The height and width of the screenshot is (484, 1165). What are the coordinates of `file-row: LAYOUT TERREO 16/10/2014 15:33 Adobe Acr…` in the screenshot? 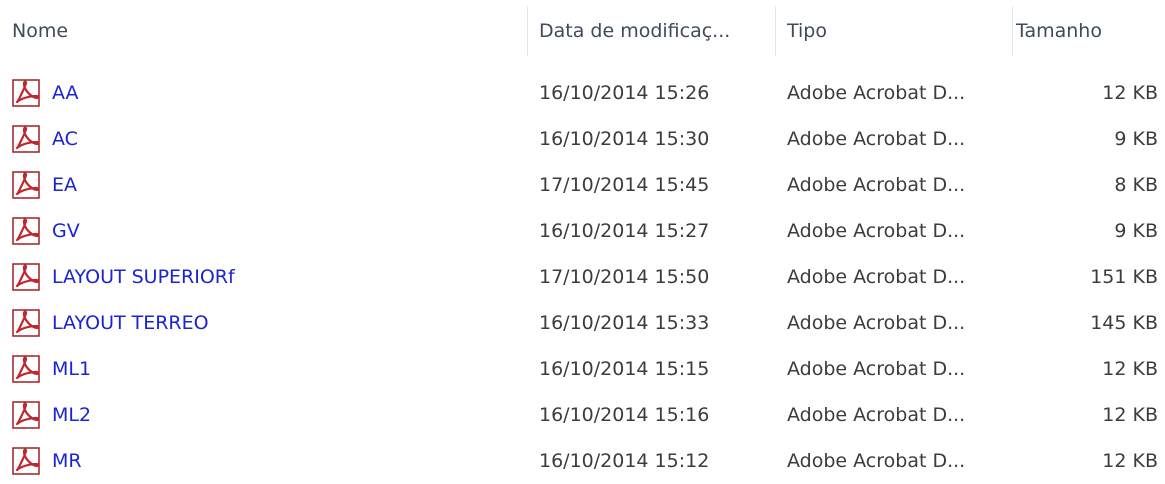 It's located at (582, 323).